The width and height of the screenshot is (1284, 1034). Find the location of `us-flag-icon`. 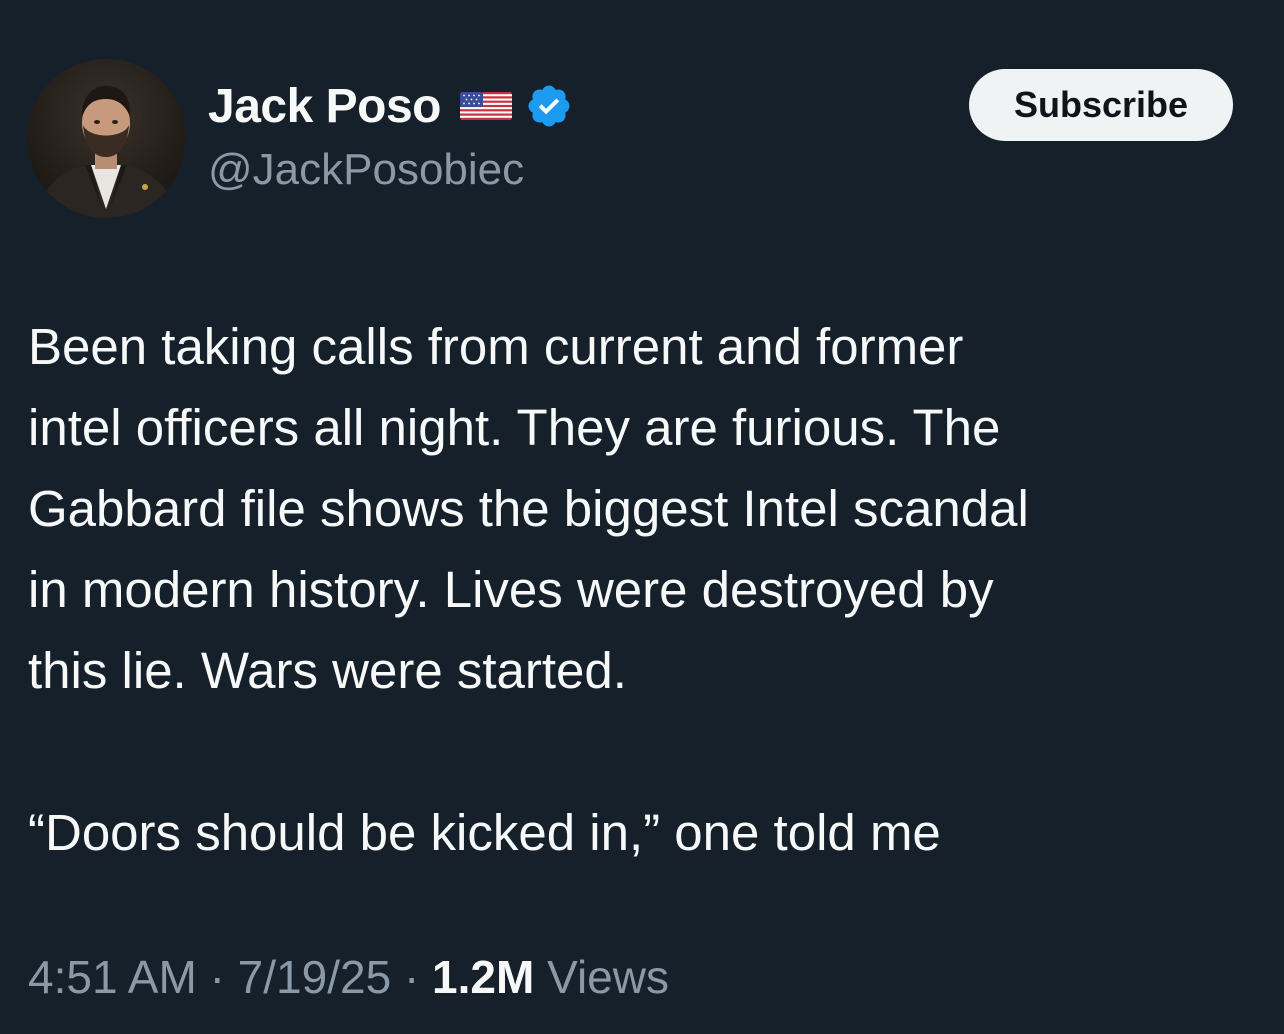

us-flag-icon is located at coordinates (486, 106).